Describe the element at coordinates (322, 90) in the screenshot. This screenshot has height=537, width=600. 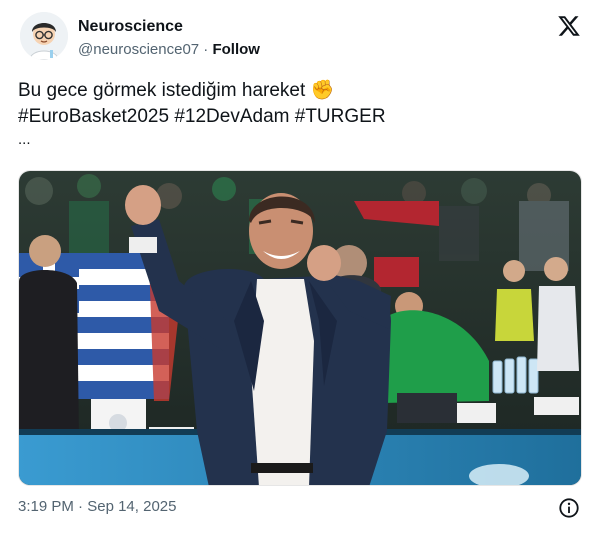
I see `fist-emoji-icon: ✊` at that location.